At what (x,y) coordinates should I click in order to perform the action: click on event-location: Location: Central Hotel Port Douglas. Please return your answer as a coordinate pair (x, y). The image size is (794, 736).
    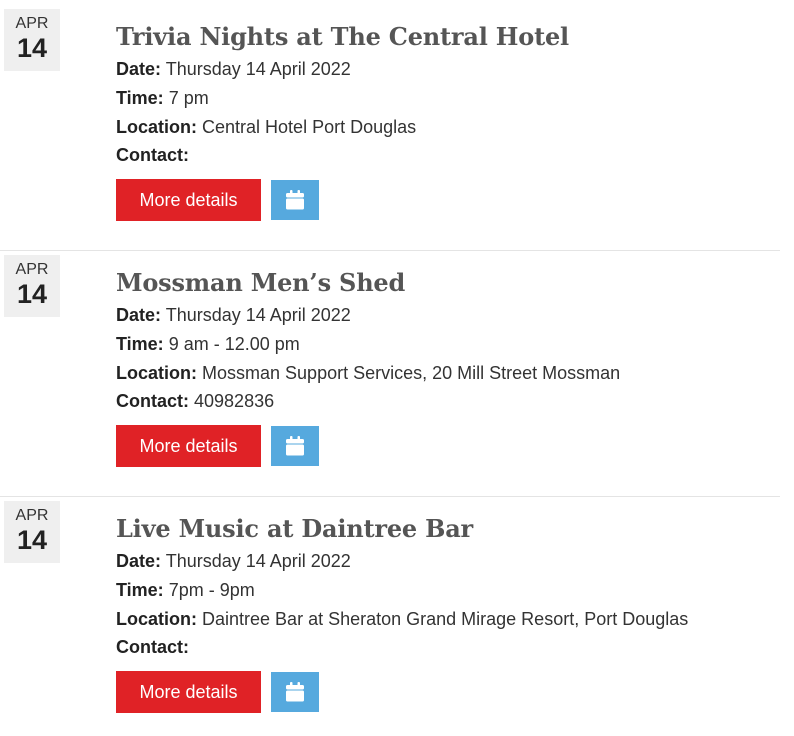
    Looking at the image, I should click on (266, 127).